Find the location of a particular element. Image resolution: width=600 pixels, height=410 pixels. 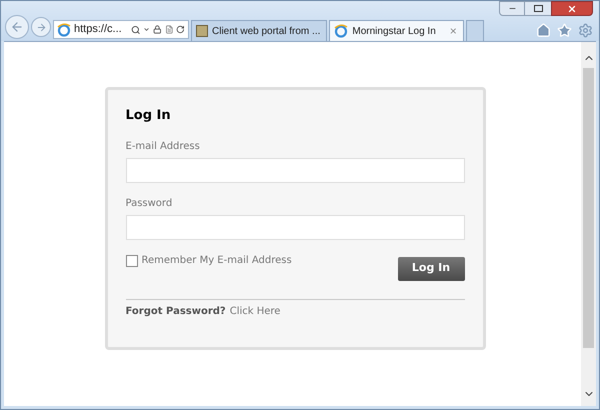

password-field is located at coordinates (295, 227).